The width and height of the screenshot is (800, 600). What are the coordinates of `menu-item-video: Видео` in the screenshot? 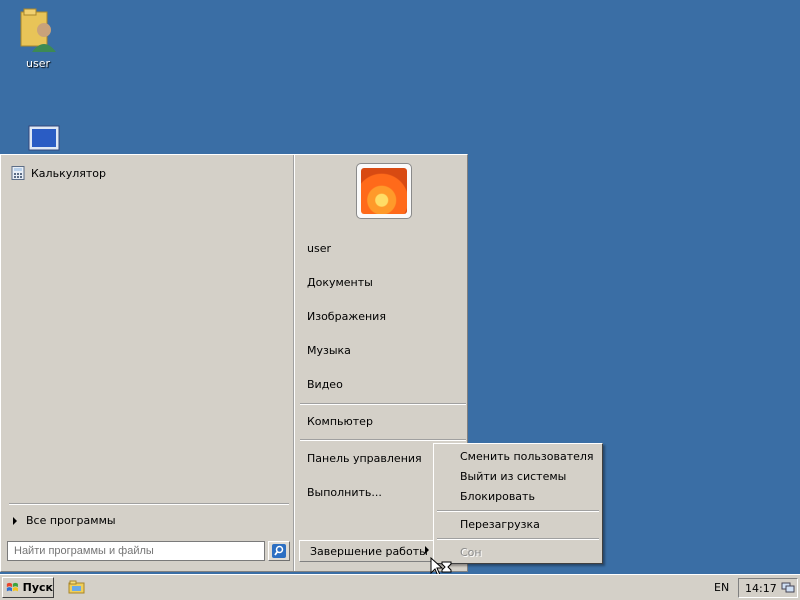 It's located at (325, 384).